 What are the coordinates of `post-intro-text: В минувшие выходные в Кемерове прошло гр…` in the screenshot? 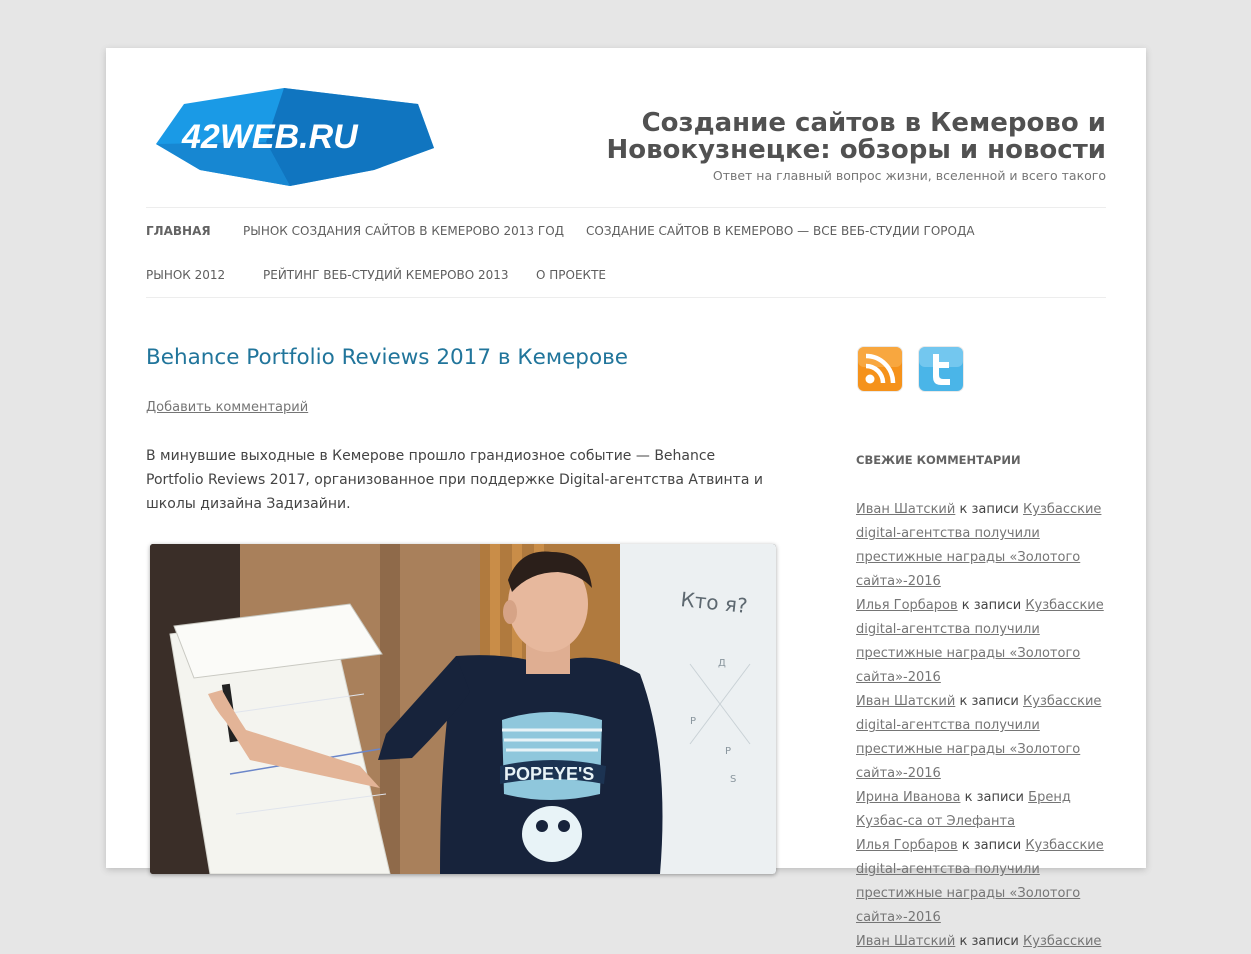 It's located at (454, 480).